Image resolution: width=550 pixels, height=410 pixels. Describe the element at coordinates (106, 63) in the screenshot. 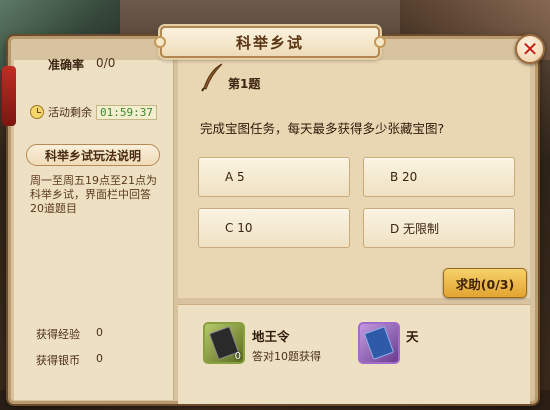

I see `accuracy-value: 0/0` at that location.